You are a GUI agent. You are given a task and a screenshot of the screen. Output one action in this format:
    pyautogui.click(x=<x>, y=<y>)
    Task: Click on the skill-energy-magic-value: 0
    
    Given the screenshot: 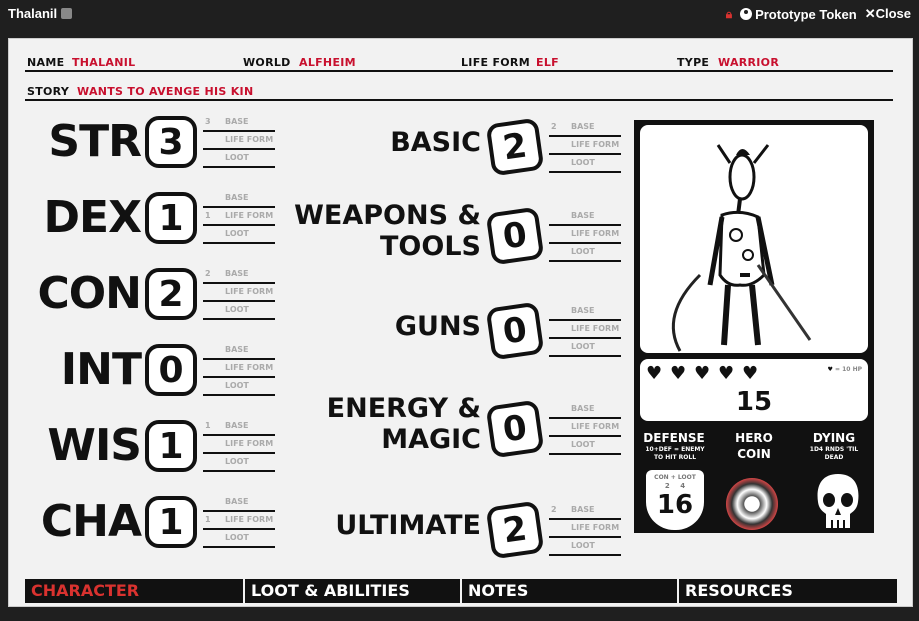 What is the action you would take?
    pyautogui.click(x=515, y=429)
    